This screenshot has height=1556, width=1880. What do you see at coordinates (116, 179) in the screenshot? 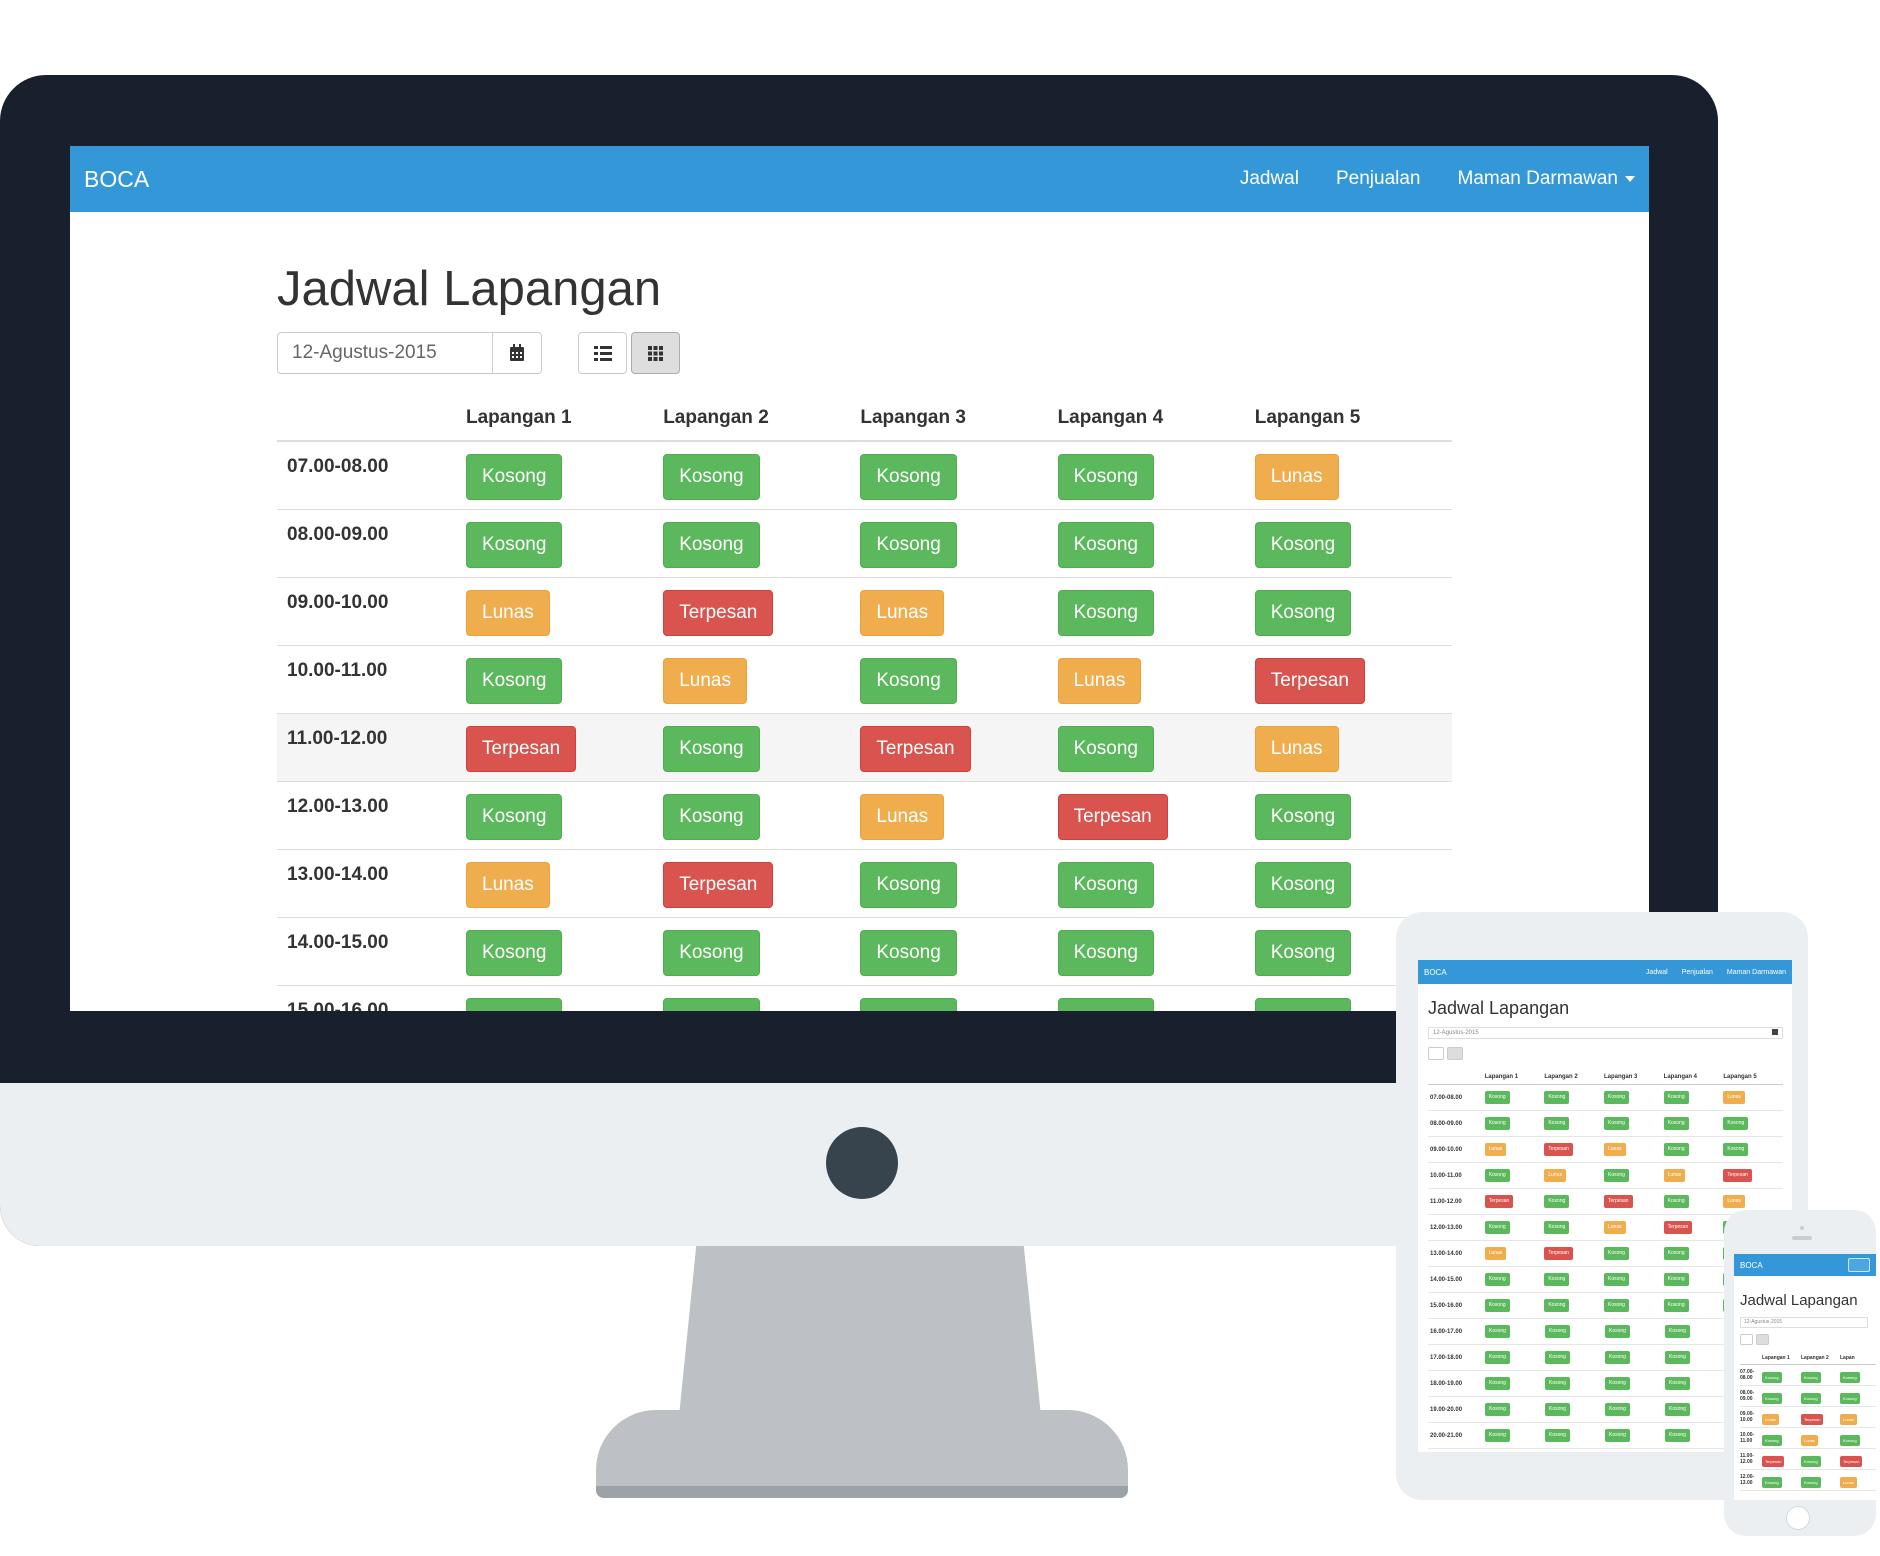
I see `brand-link: BOCA` at bounding box center [116, 179].